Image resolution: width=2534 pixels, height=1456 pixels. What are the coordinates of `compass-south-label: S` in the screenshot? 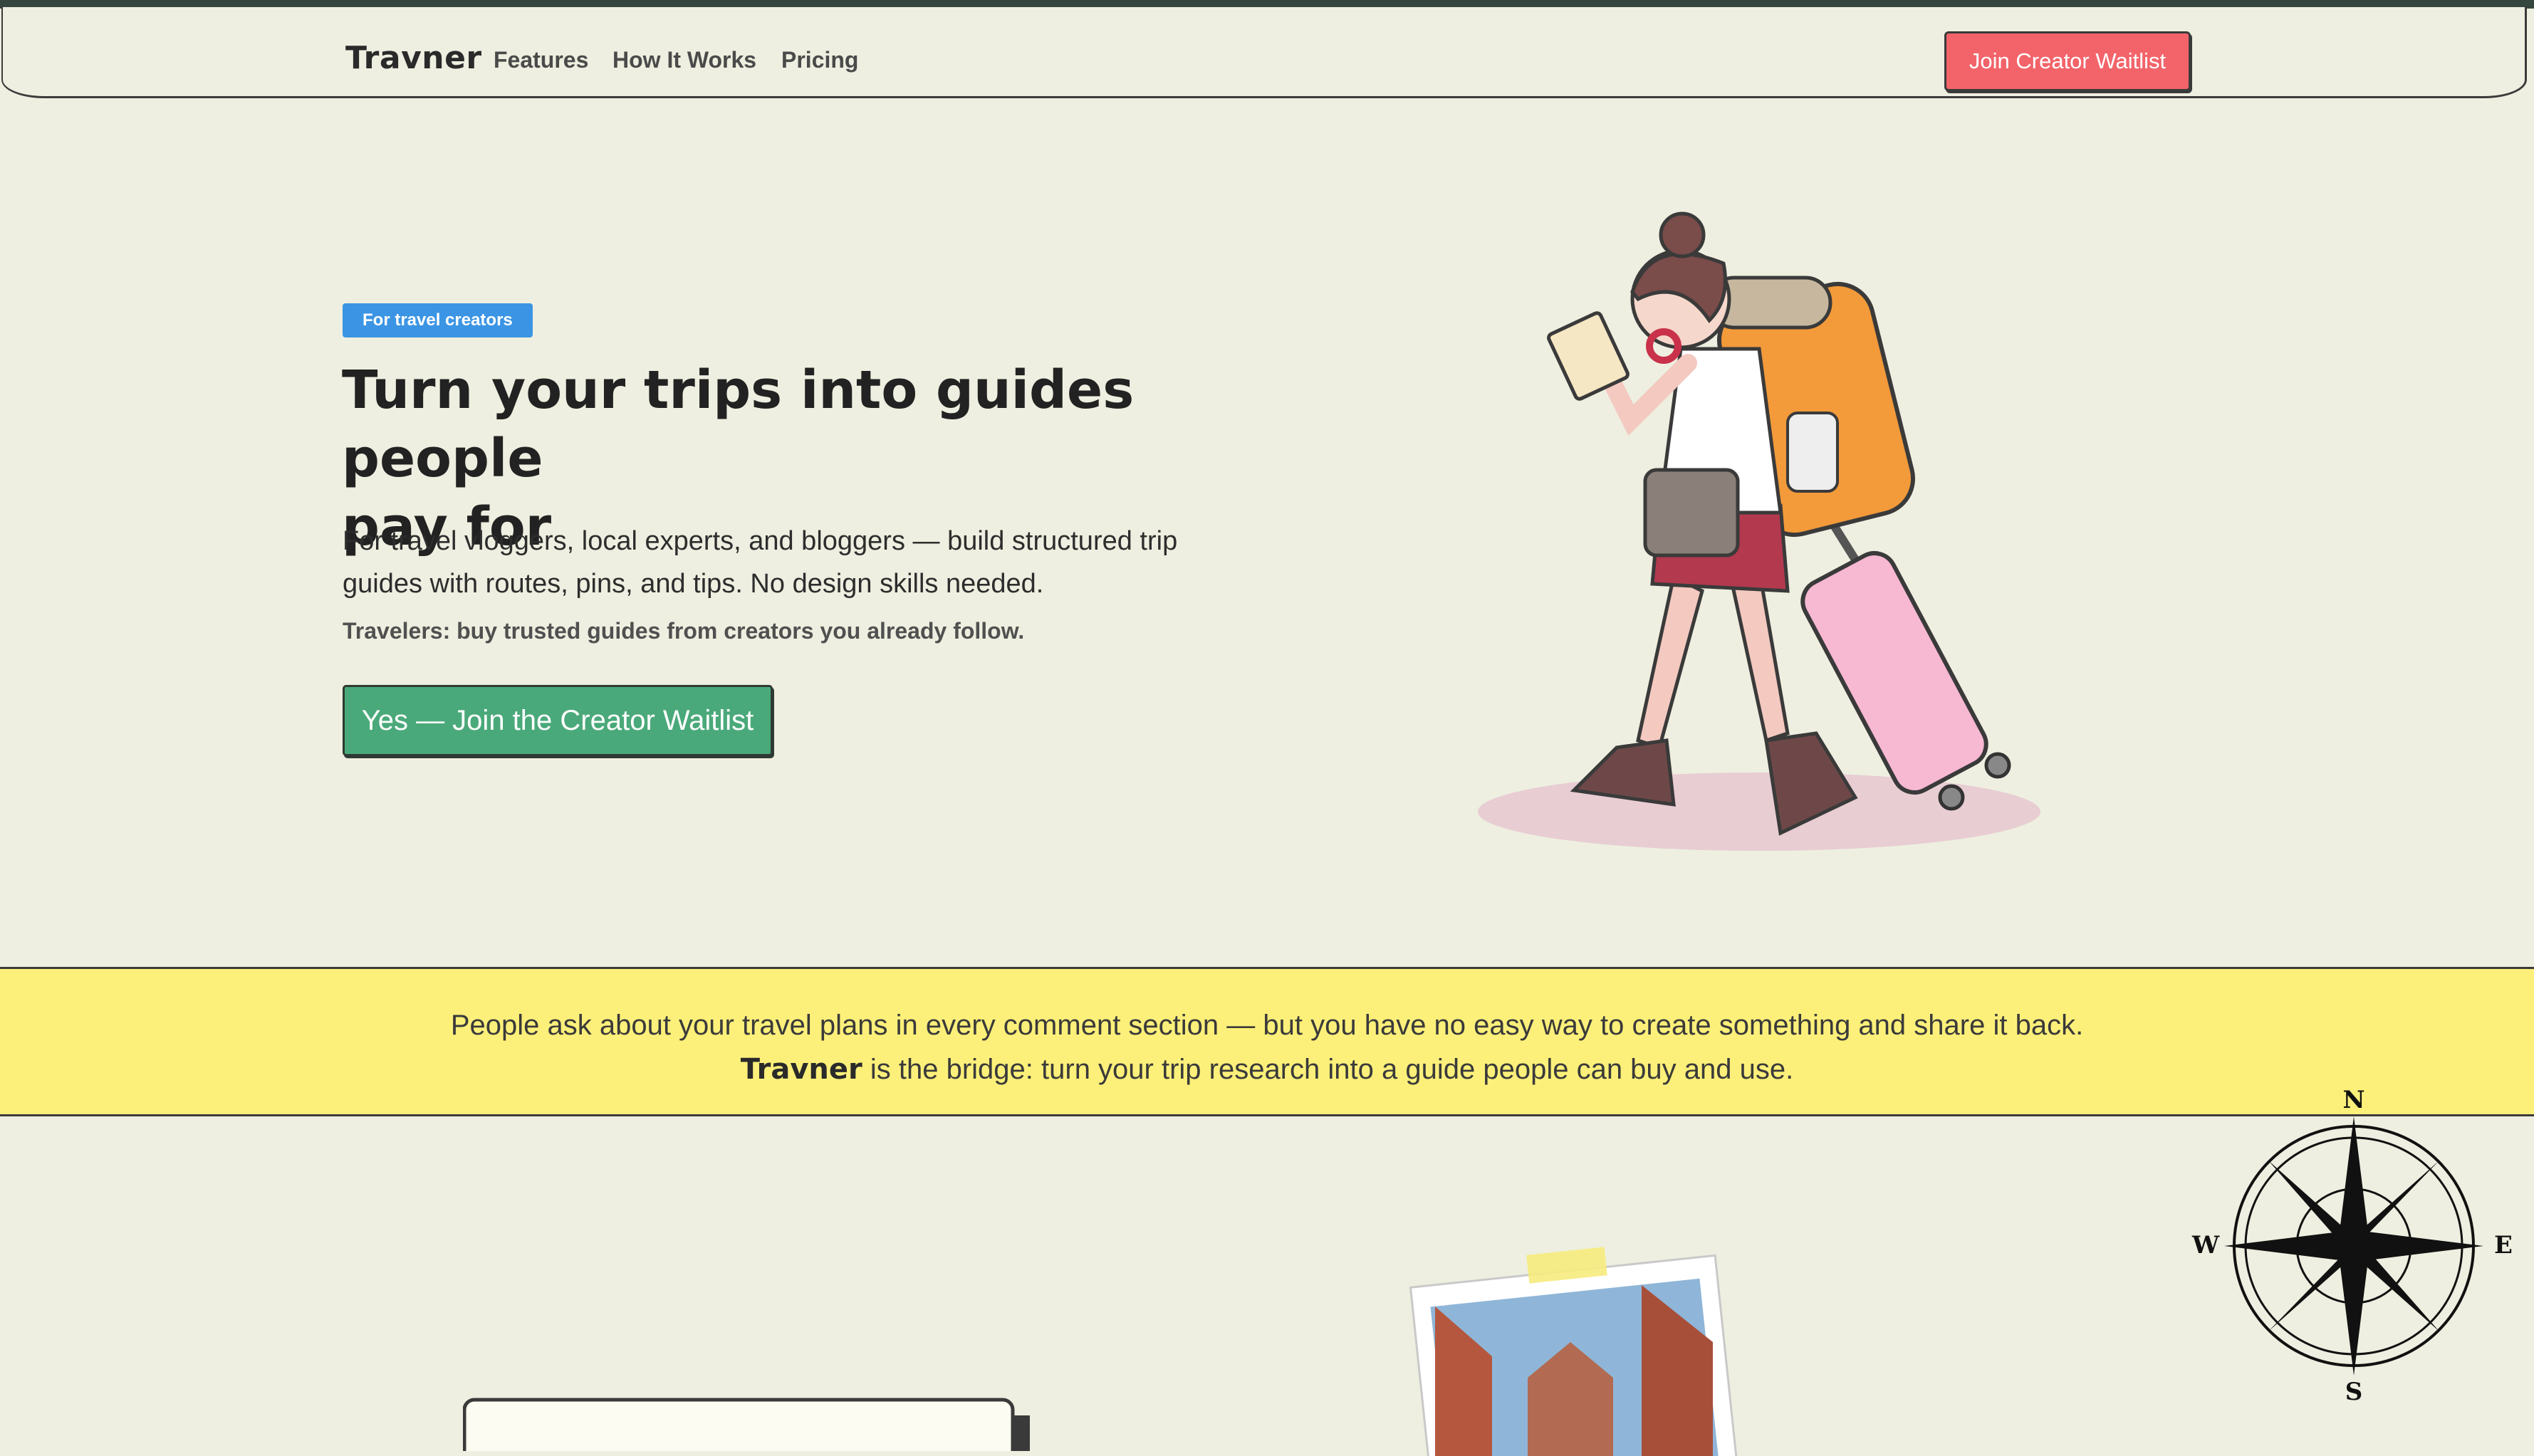 It's located at (2354, 1389).